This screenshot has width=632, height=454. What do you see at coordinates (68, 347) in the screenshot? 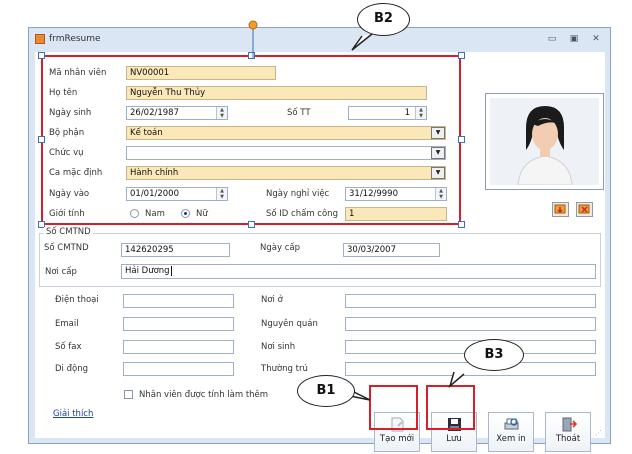
I see `so-fax-label: Số fax` at bounding box center [68, 347].